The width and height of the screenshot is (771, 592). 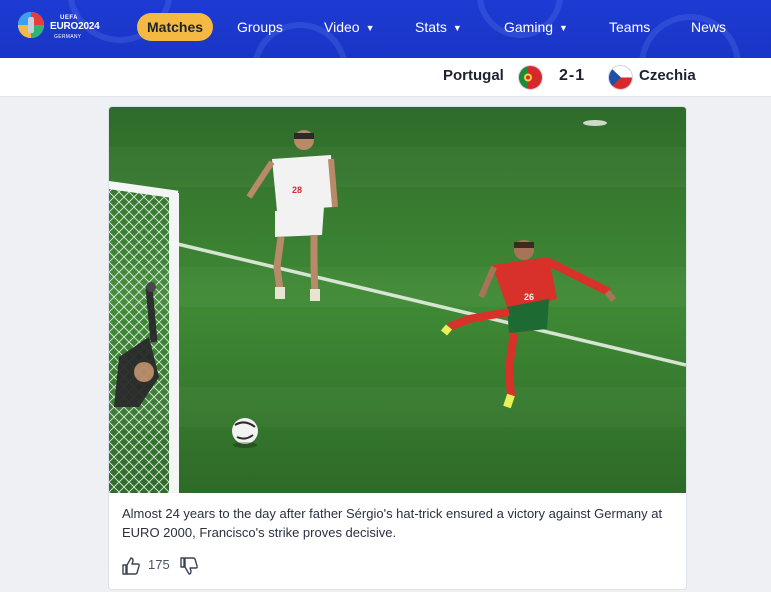 I want to click on nav-news: News, so click(x=708, y=27).